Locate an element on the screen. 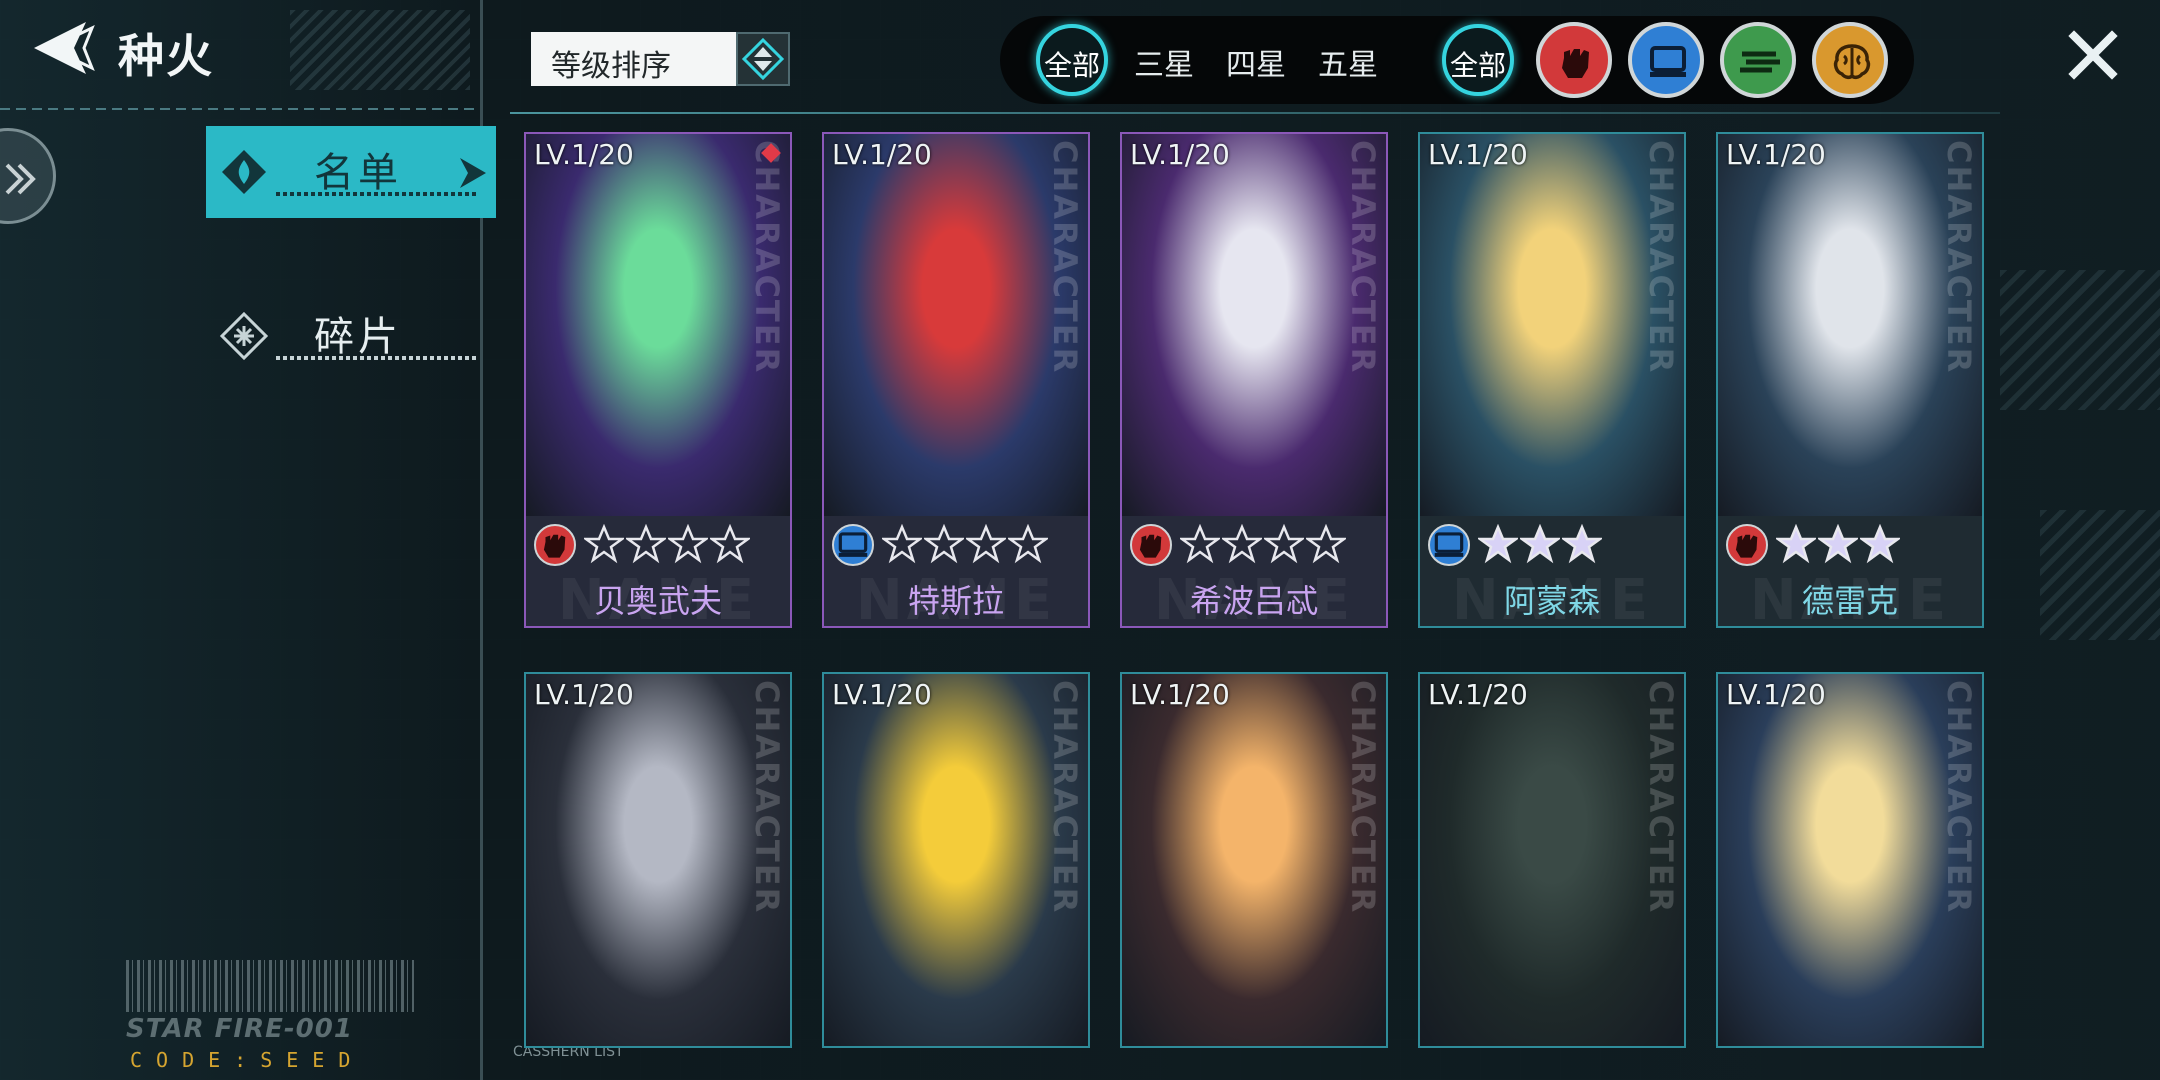 The width and height of the screenshot is (2160, 1080). filter-rarity-all-label: 全部 is located at coordinates (1071, 65).